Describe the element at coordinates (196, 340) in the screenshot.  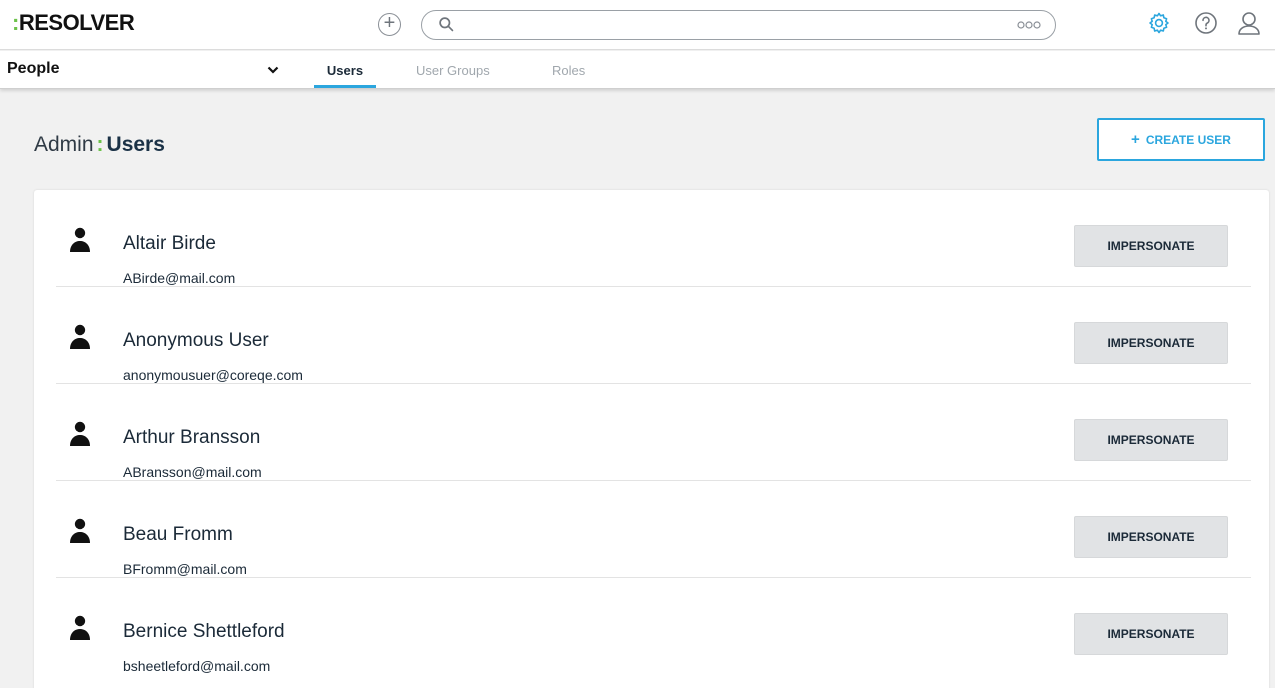
I see `user-name: Anonymous User` at that location.